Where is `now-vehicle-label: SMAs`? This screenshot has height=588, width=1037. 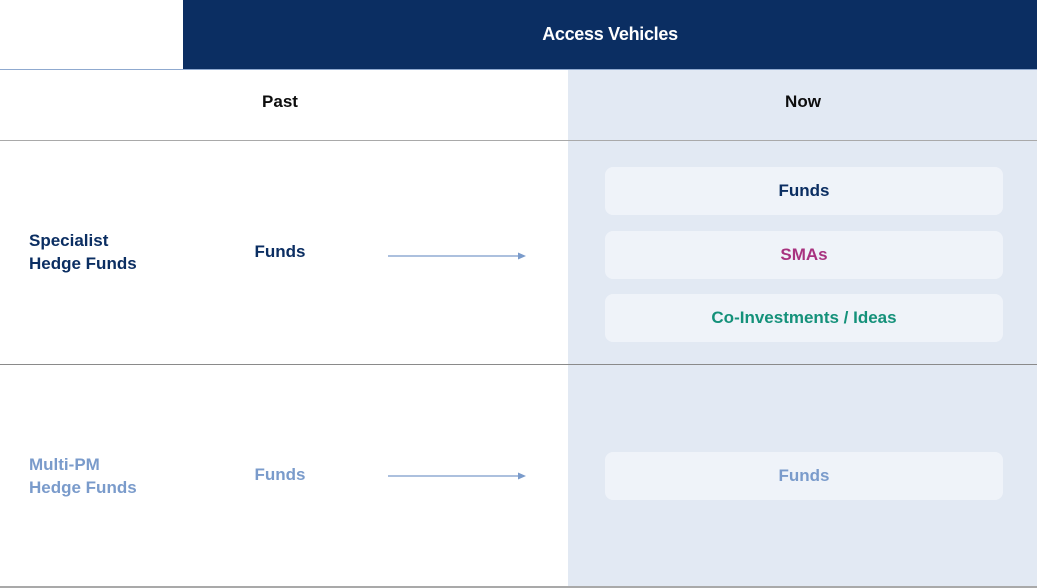
now-vehicle-label: SMAs is located at coordinates (804, 254).